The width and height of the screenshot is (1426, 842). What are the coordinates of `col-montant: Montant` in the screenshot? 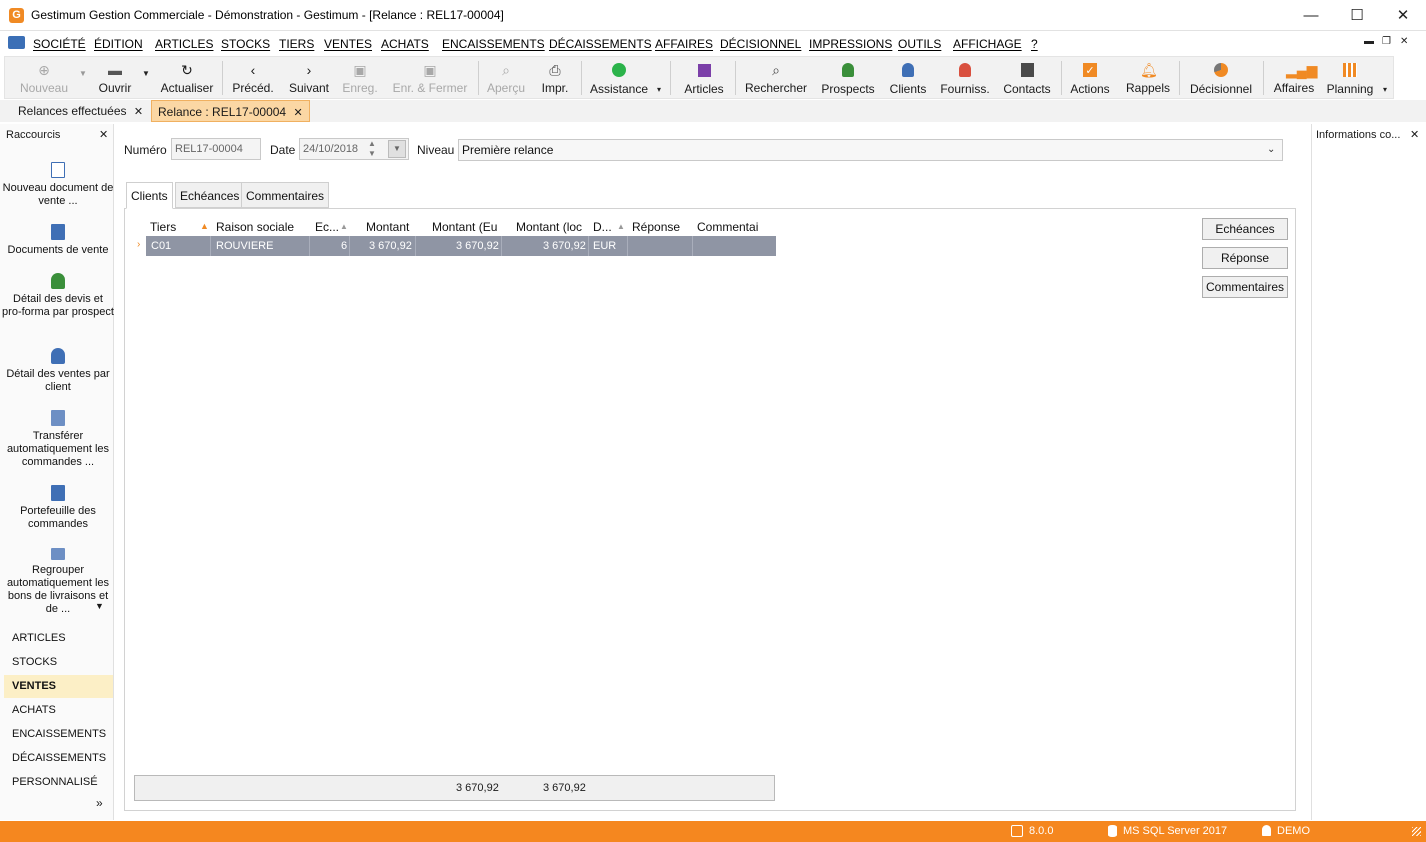 It's located at (387, 227).